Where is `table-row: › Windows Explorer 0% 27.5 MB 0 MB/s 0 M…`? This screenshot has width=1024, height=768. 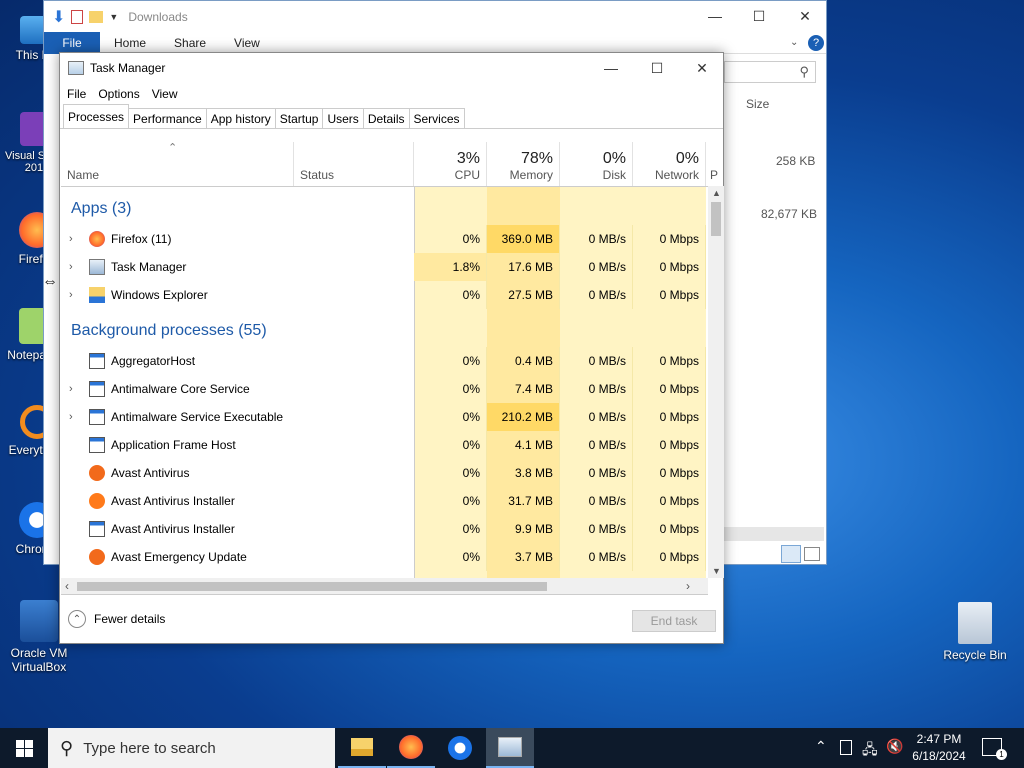
table-row: › Windows Explorer 0% 27.5 MB 0 MB/s 0 M… is located at coordinates (384, 295).